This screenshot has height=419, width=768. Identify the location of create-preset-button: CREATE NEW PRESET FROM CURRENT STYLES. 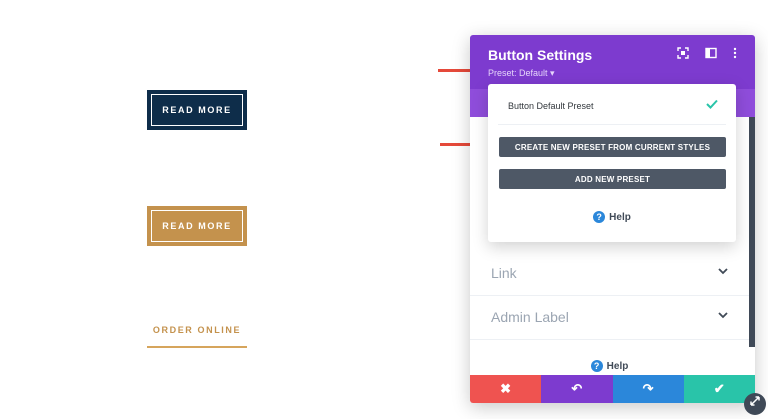
(612, 147).